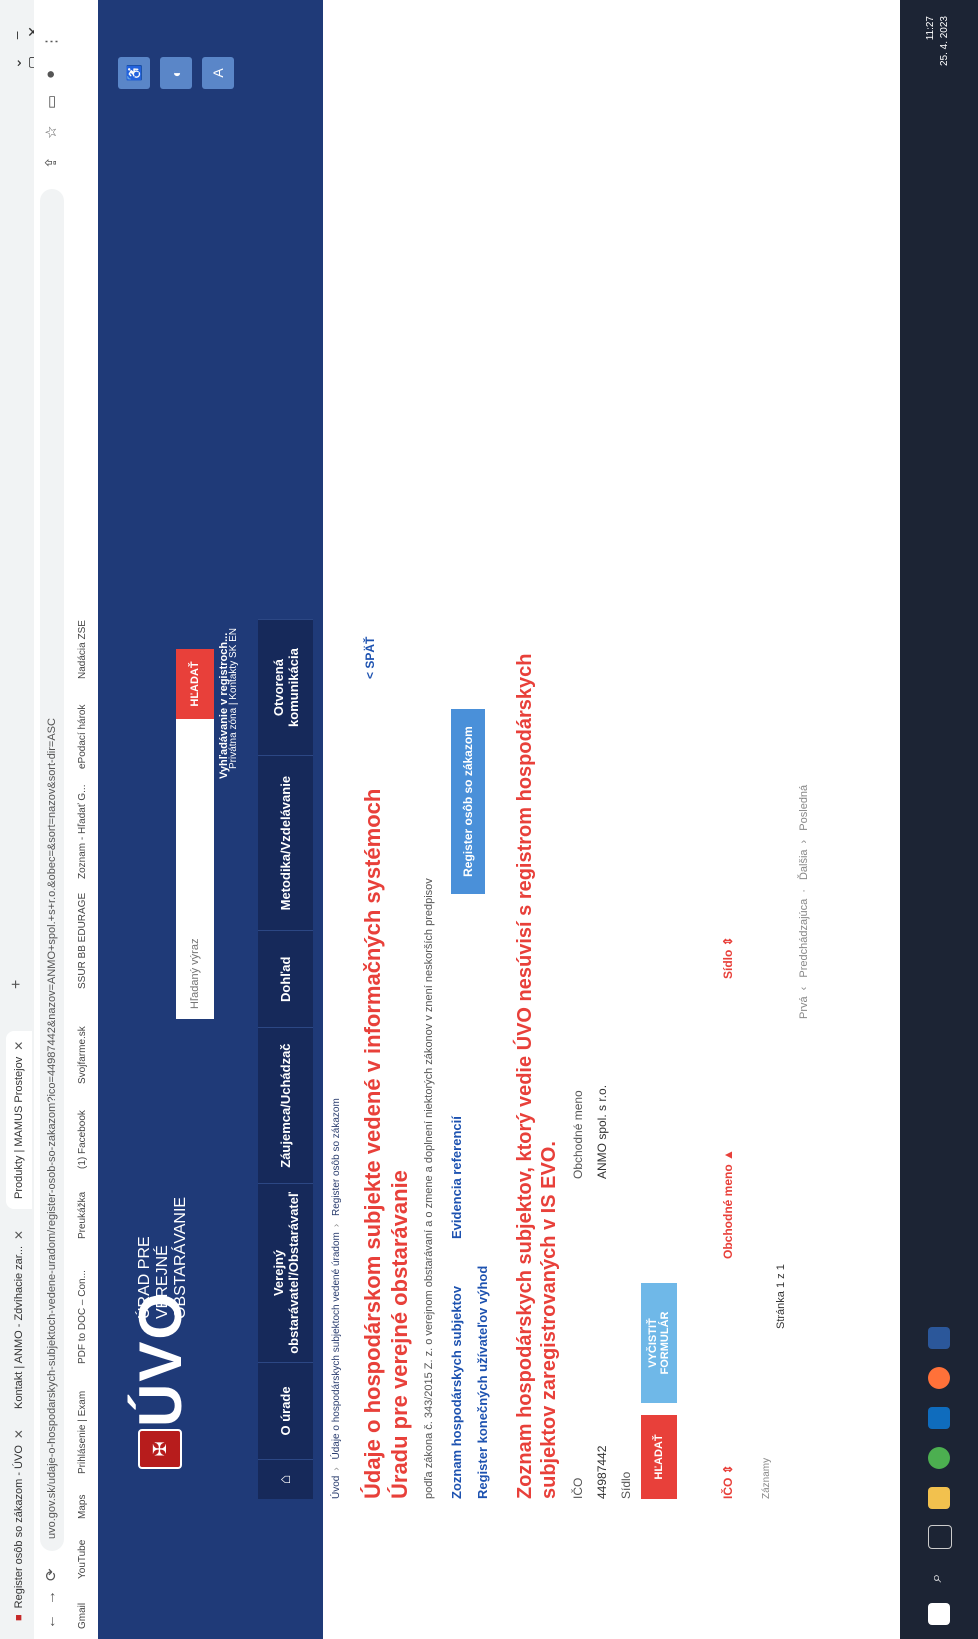 The height and width of the screenshot is (1639, 978). What do you see at coordinates (50, 1621) in the screenshot?
I see `back-arrow-icon: ←` at bounding box center [50, 1621].